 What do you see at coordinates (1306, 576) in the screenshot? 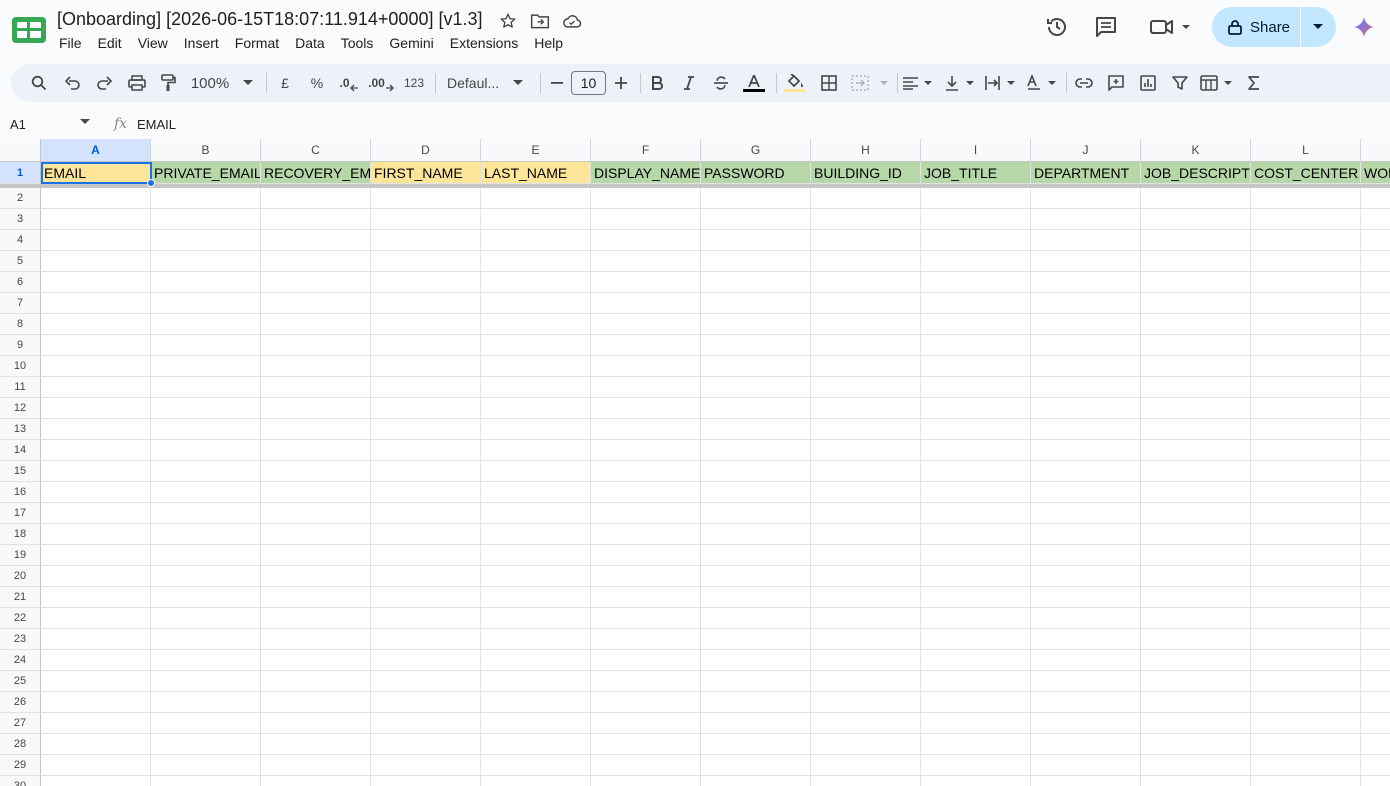
I see `cell-l20` at bounding box center [1306, 576].